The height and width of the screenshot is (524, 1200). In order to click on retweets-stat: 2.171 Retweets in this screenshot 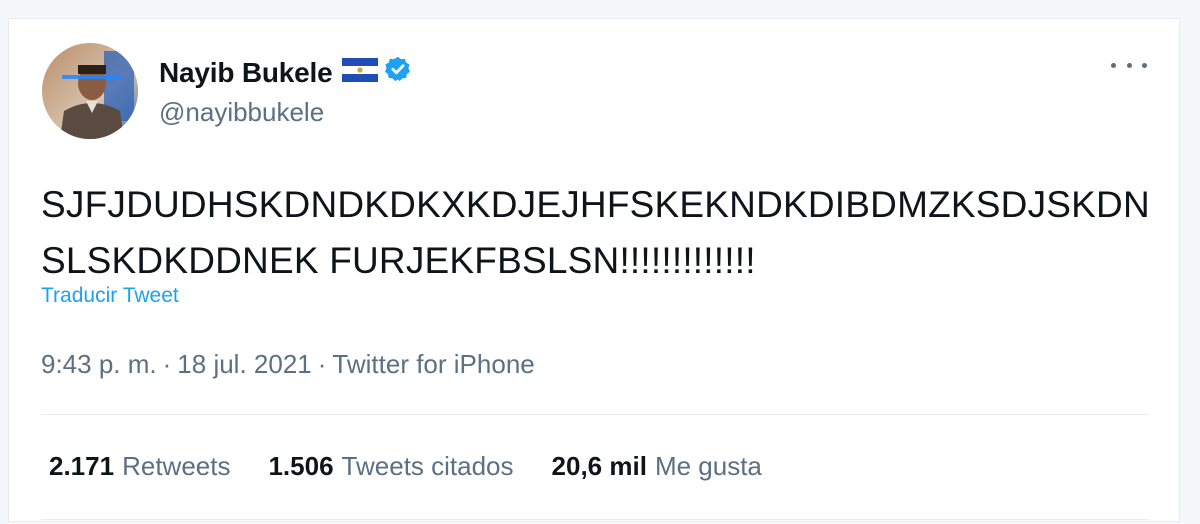, I will do `click(139, 466)`.